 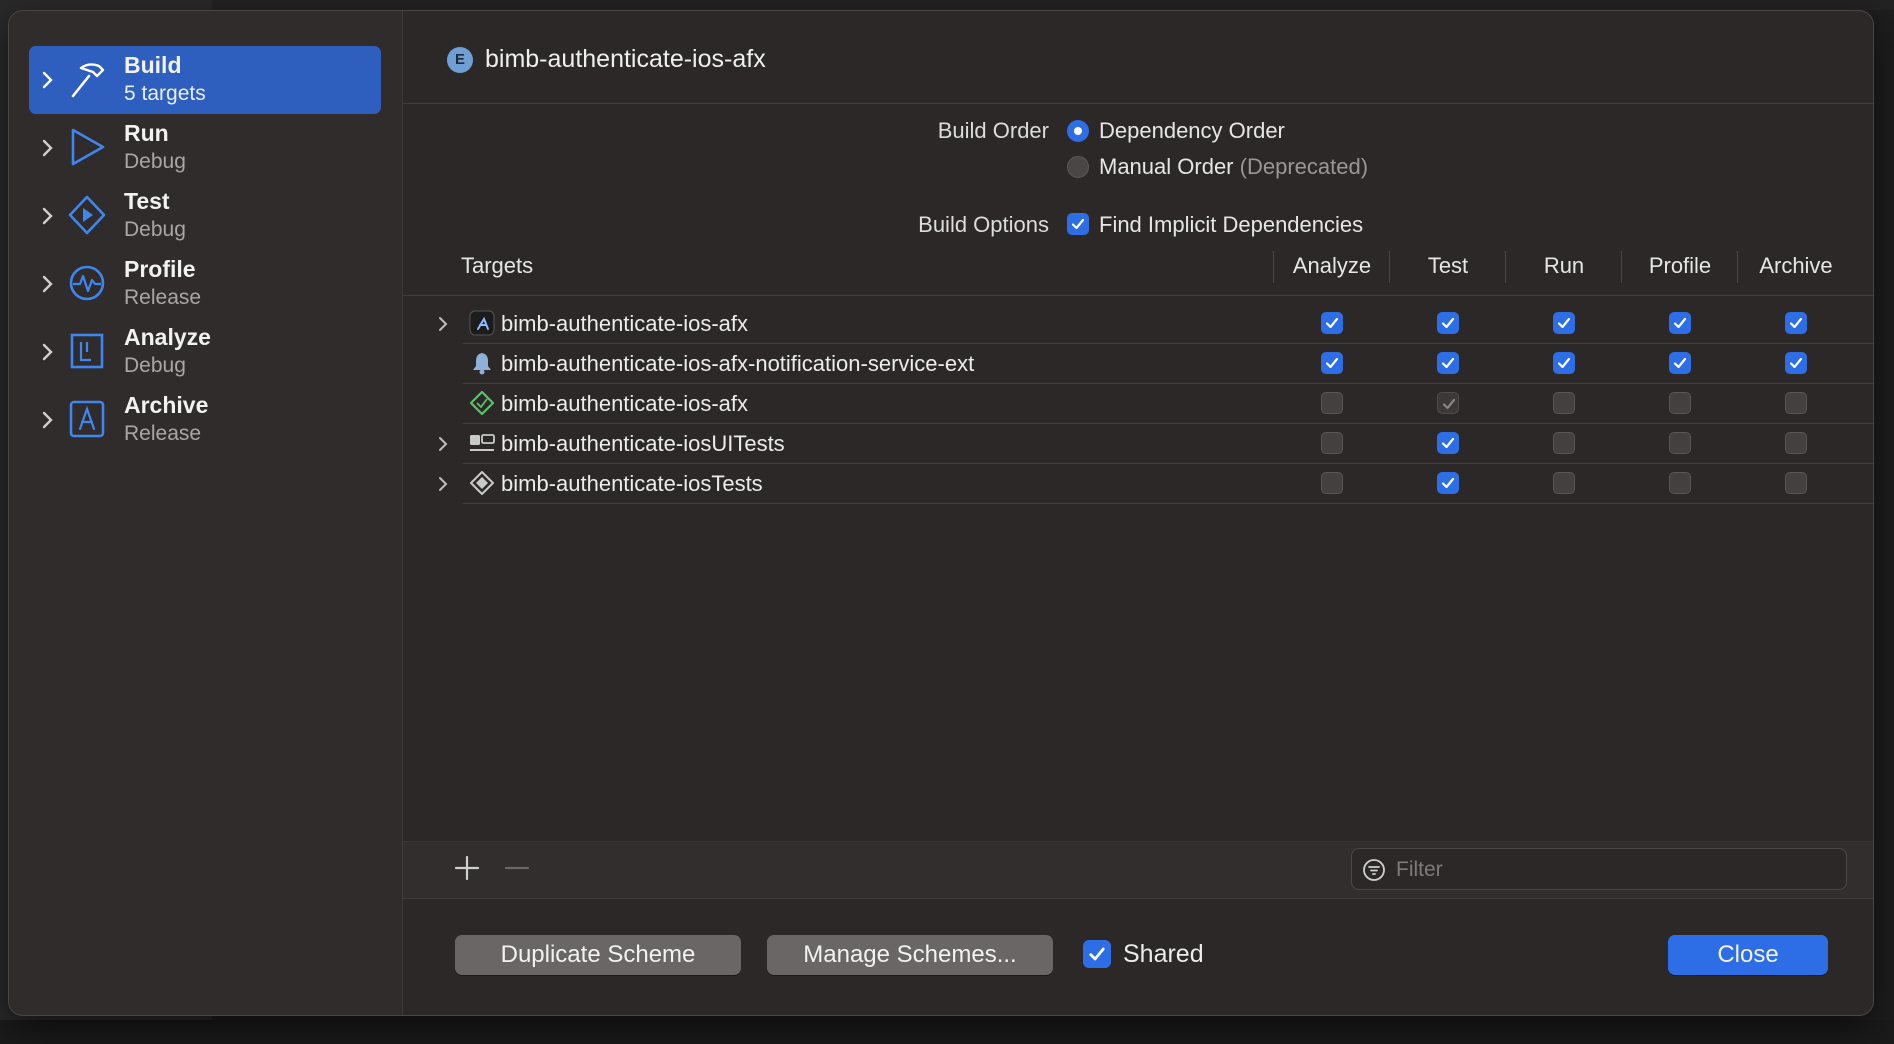 I want to click on sidebar-item-archive: Archive Release, so click(x=205, y=420).